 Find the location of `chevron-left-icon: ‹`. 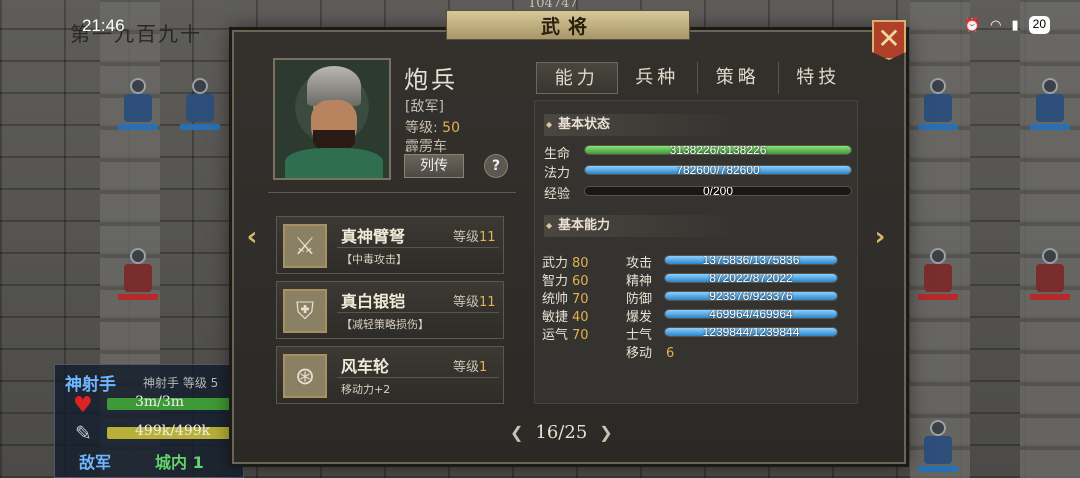

chevron-left-icon: ‹ is located at coordinates (252, 237).